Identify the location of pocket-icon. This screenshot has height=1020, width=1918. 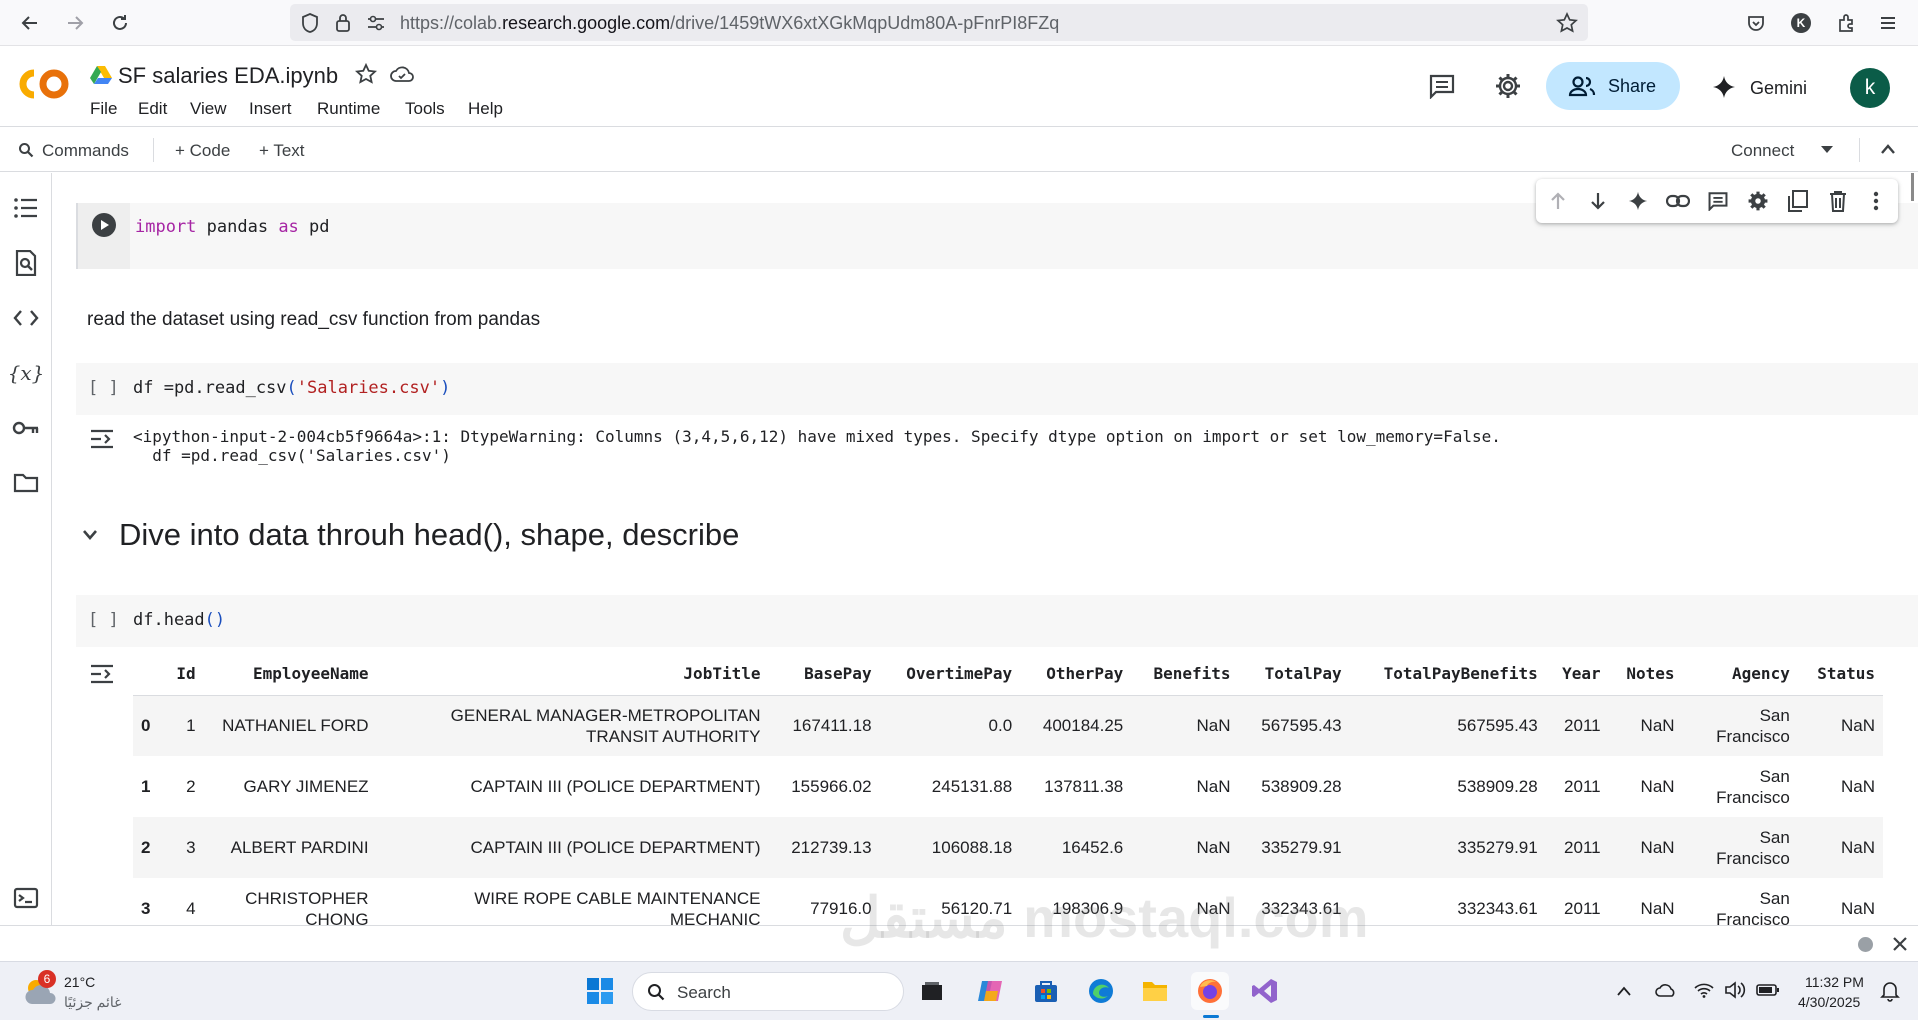
(1756, 23).